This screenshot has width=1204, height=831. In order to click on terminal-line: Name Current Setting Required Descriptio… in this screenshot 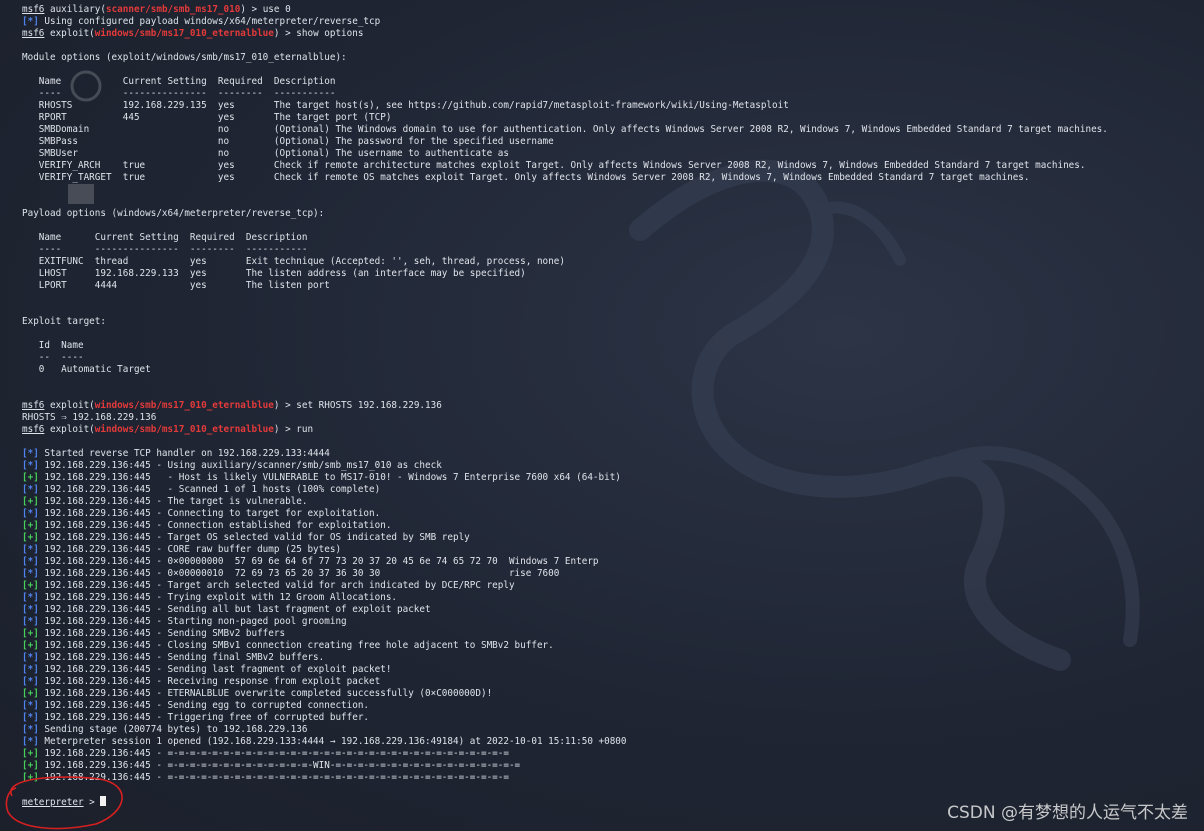, I will do `click(613, 82)`.